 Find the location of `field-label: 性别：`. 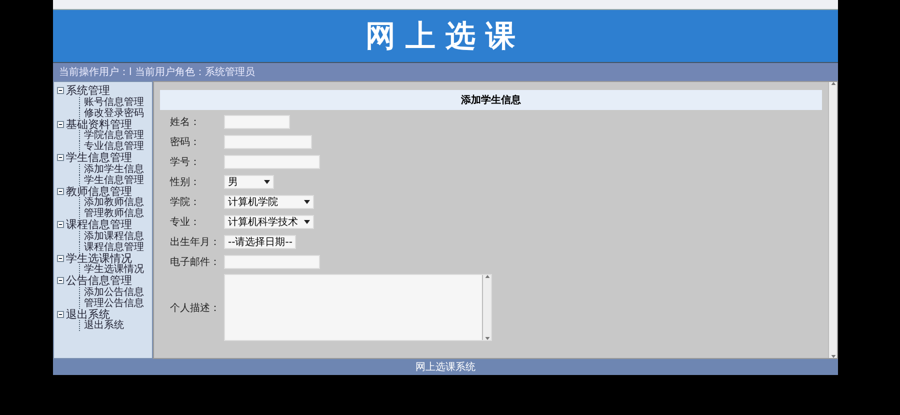

field-label: 性别： is located at coordinates (185, 182).